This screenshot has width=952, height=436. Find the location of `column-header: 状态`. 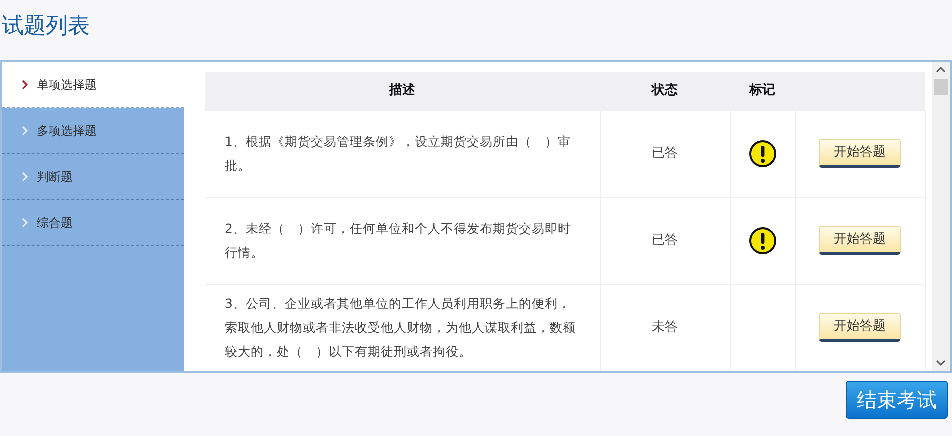

column-header: 状态 is located at coordinates (665, 91).